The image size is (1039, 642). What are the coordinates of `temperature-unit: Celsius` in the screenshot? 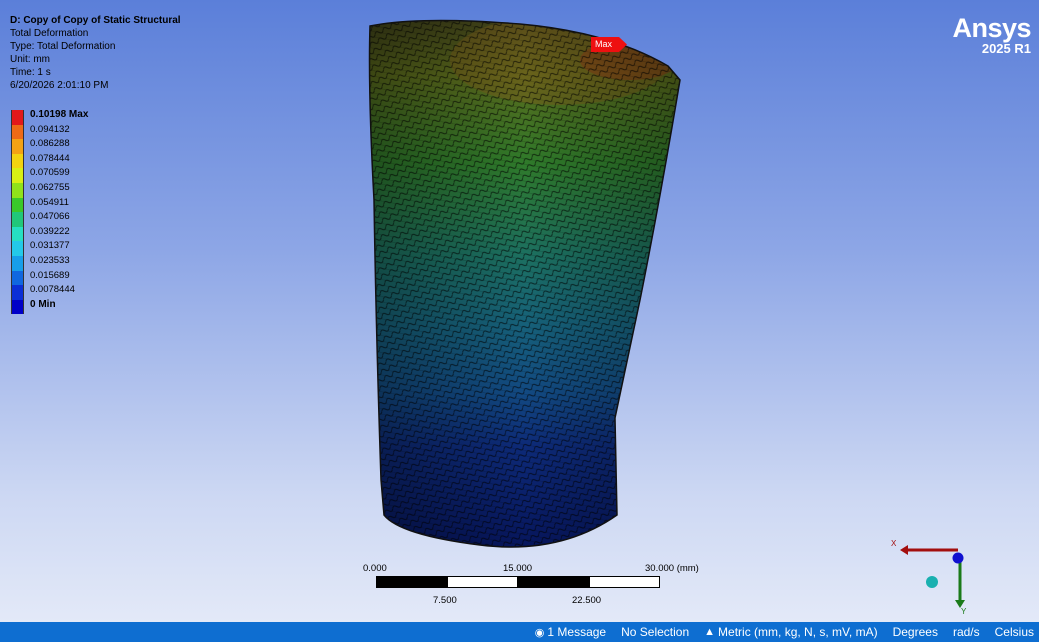 It's located at (1014, 632).